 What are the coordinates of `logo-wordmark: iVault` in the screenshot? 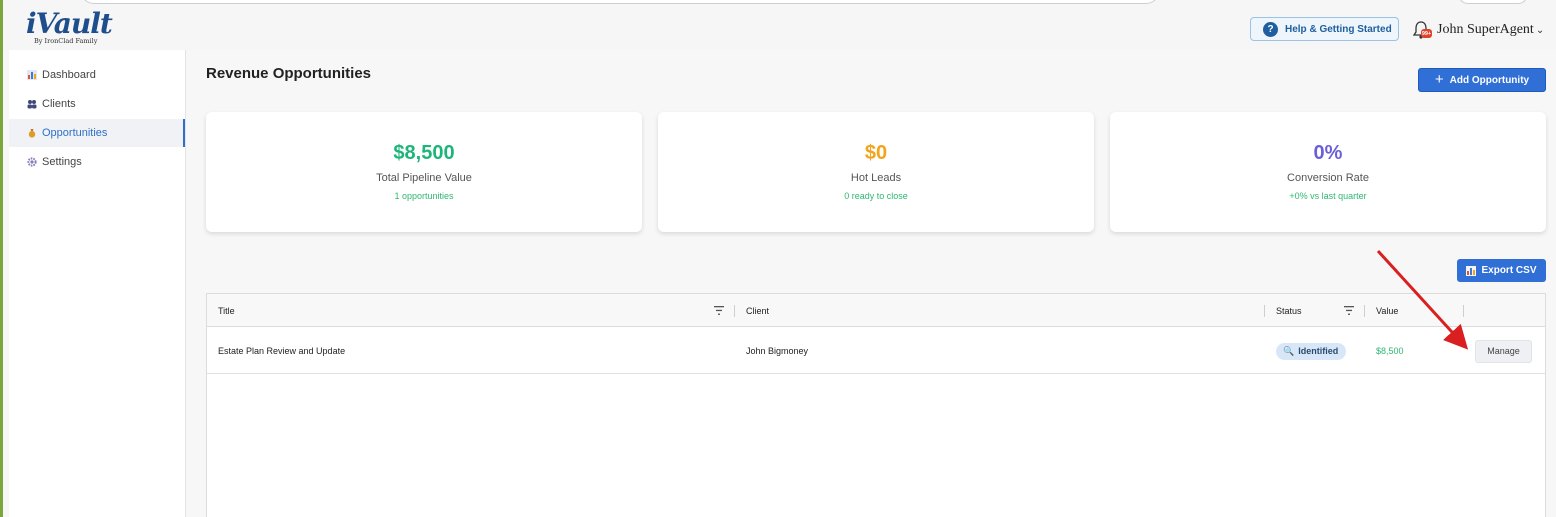 It's located at (69, 23).